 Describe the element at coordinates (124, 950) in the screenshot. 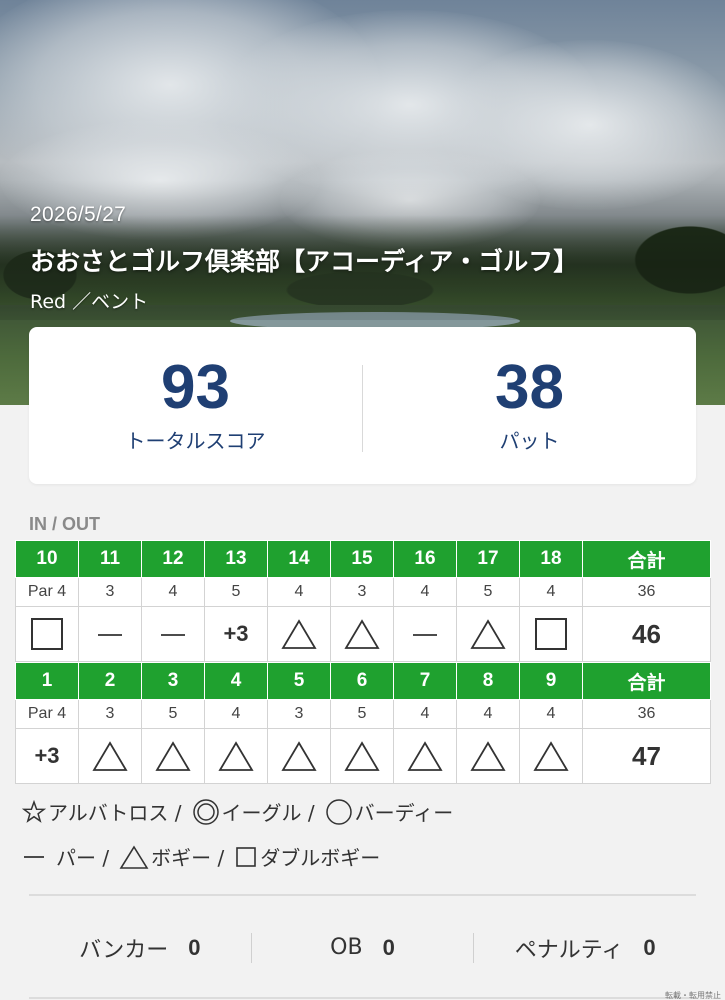

I see `bunker-label: バンカー` at that location.